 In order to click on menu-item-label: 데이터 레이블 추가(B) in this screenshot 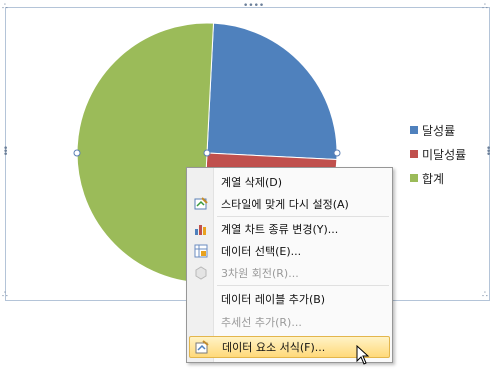, I will do `click(273, 299)`.